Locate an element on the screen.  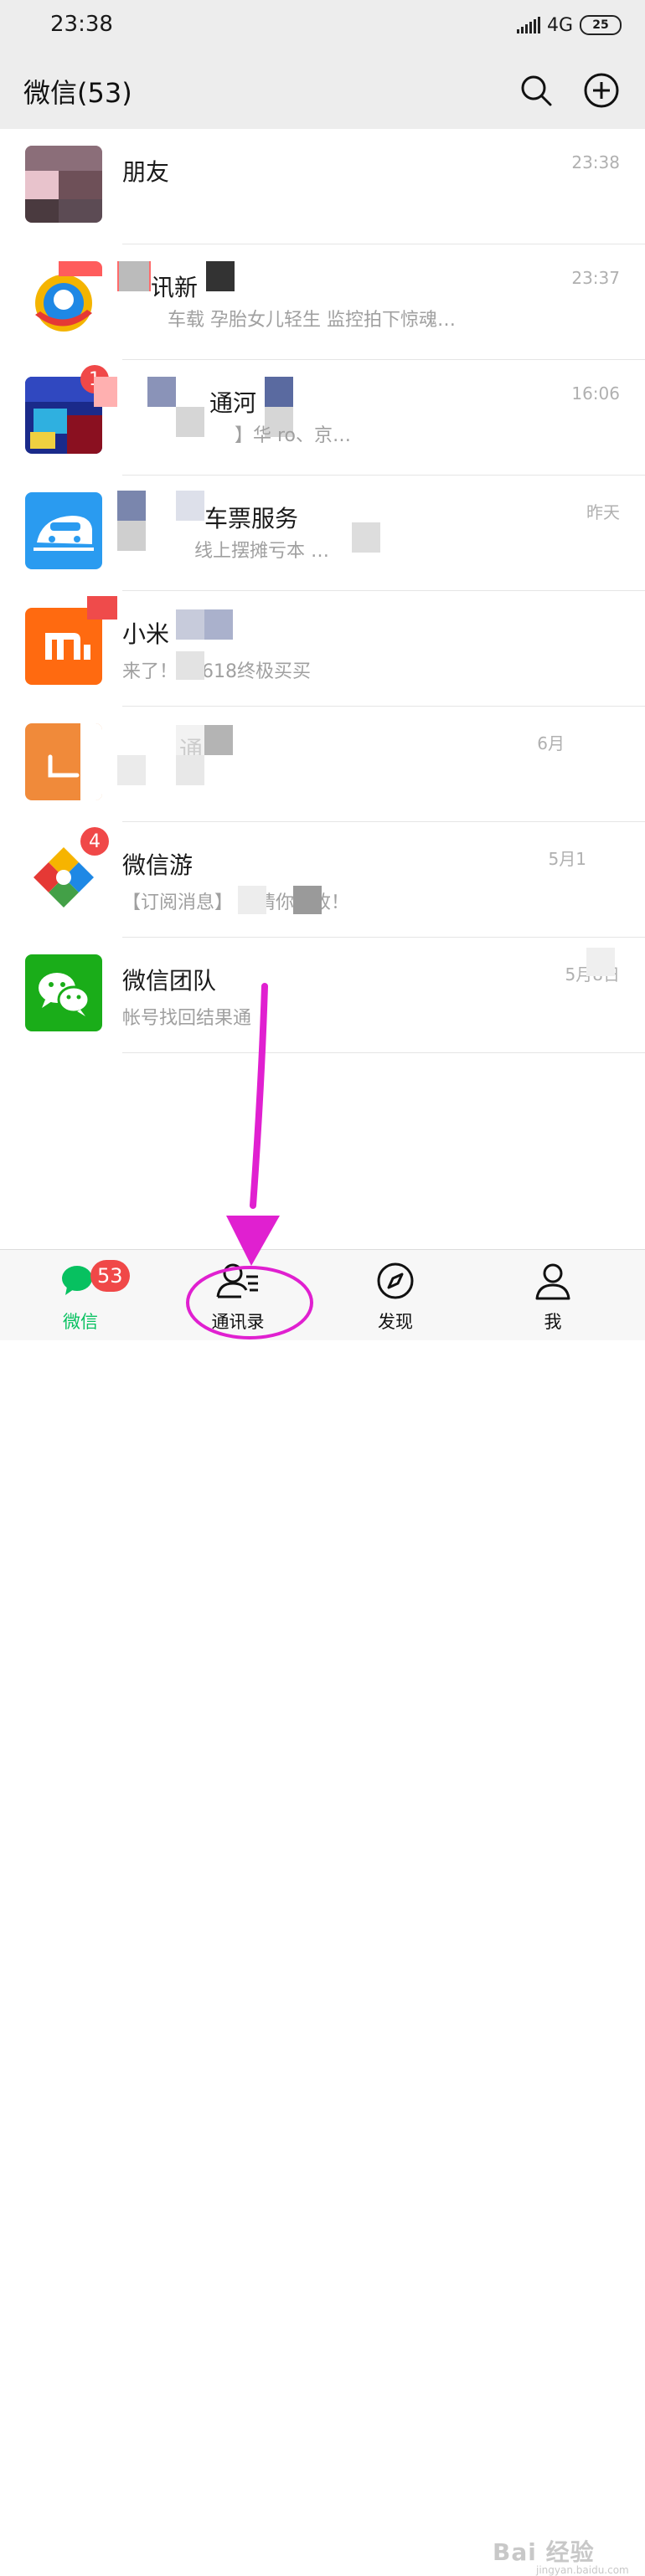
chat-preview: 帐号找回结果通 is located at coordinates (187, 1018).